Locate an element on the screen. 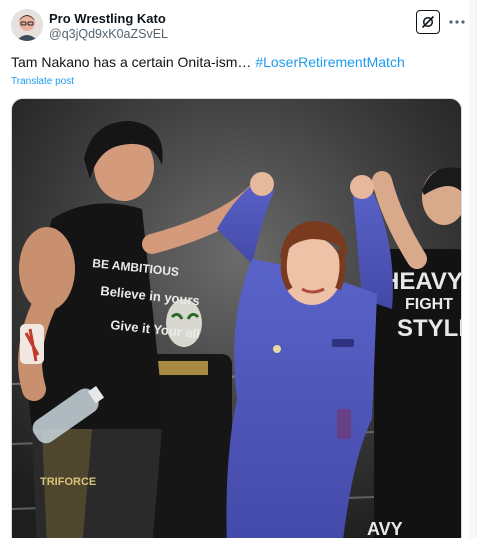 This screenshot has height=538, width=484. bottle-shorts-text: TRIFORCE is located at coordinates (68, 482).